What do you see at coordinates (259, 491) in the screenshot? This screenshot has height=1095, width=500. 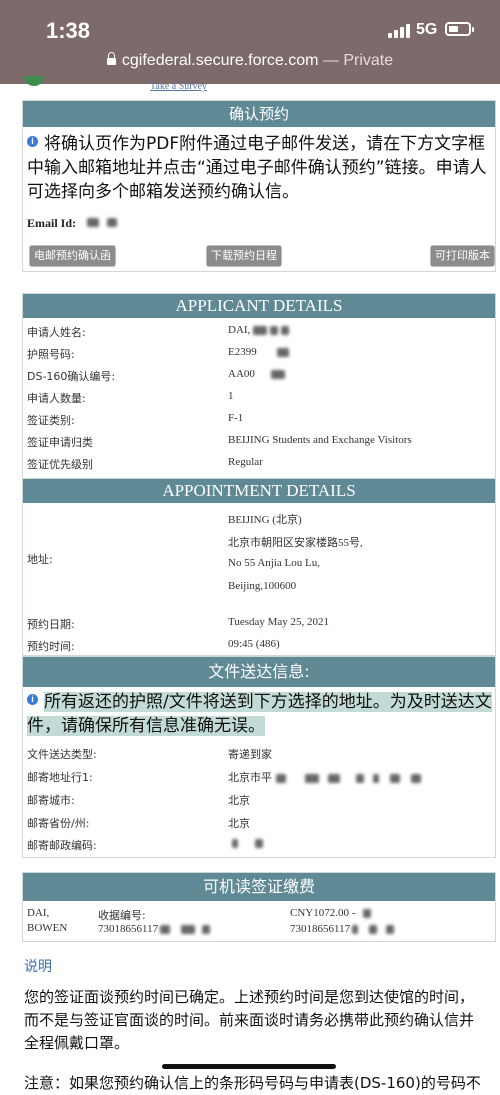 I see `appointment-title: APPOINTMENT DETAILS` at bounding box center [259, 491].